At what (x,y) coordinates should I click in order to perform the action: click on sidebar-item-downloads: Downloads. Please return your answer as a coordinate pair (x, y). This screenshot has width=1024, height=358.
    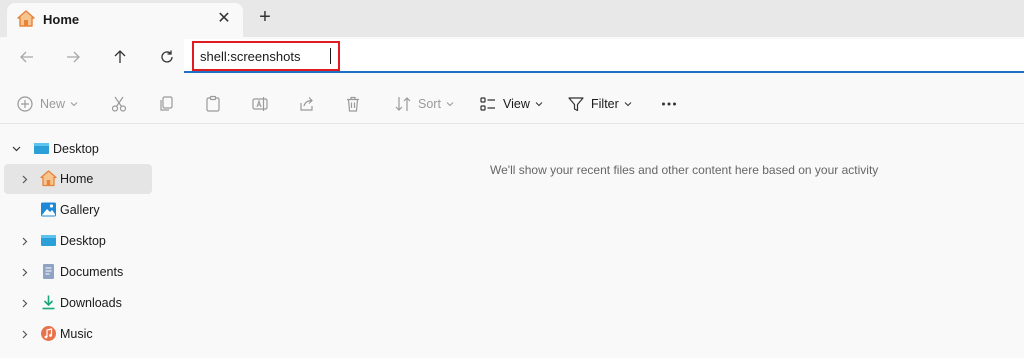
    Looking at the image, I should click on (78, 303).